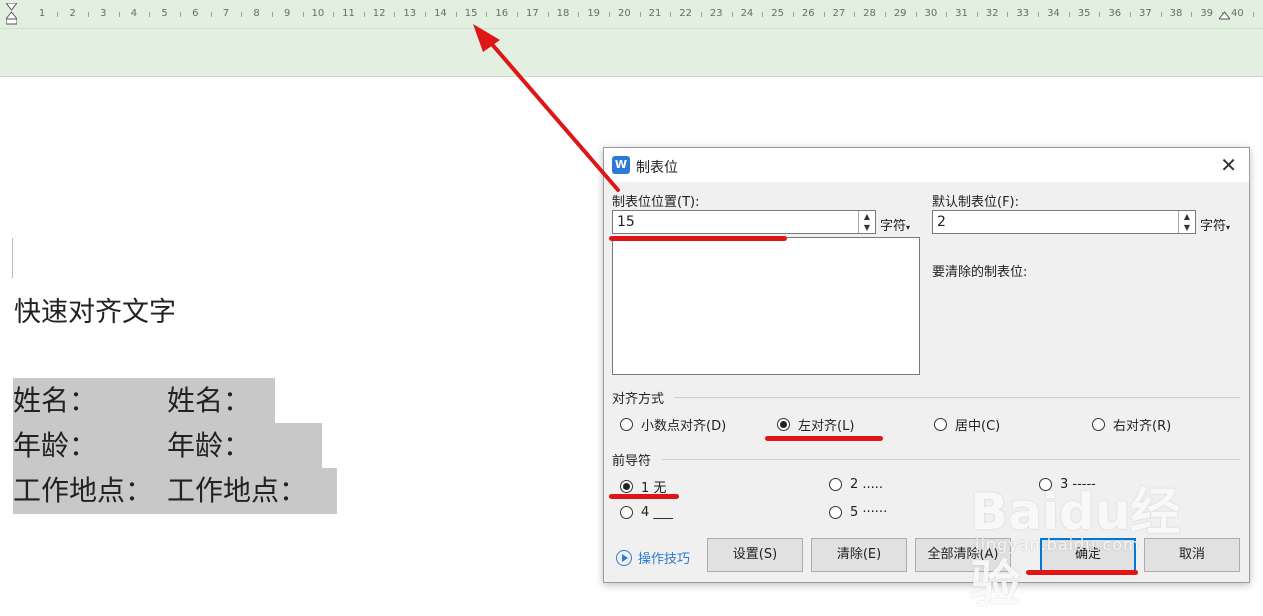 This screenshot has width=1263, height=616. I want to click on leader-dashes-radio: 3 -----, so click(1067, 484).